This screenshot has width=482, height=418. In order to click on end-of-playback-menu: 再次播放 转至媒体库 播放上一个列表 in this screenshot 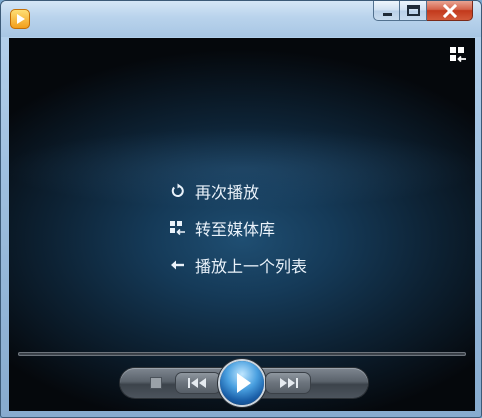, I will do `click(238, 227)`.